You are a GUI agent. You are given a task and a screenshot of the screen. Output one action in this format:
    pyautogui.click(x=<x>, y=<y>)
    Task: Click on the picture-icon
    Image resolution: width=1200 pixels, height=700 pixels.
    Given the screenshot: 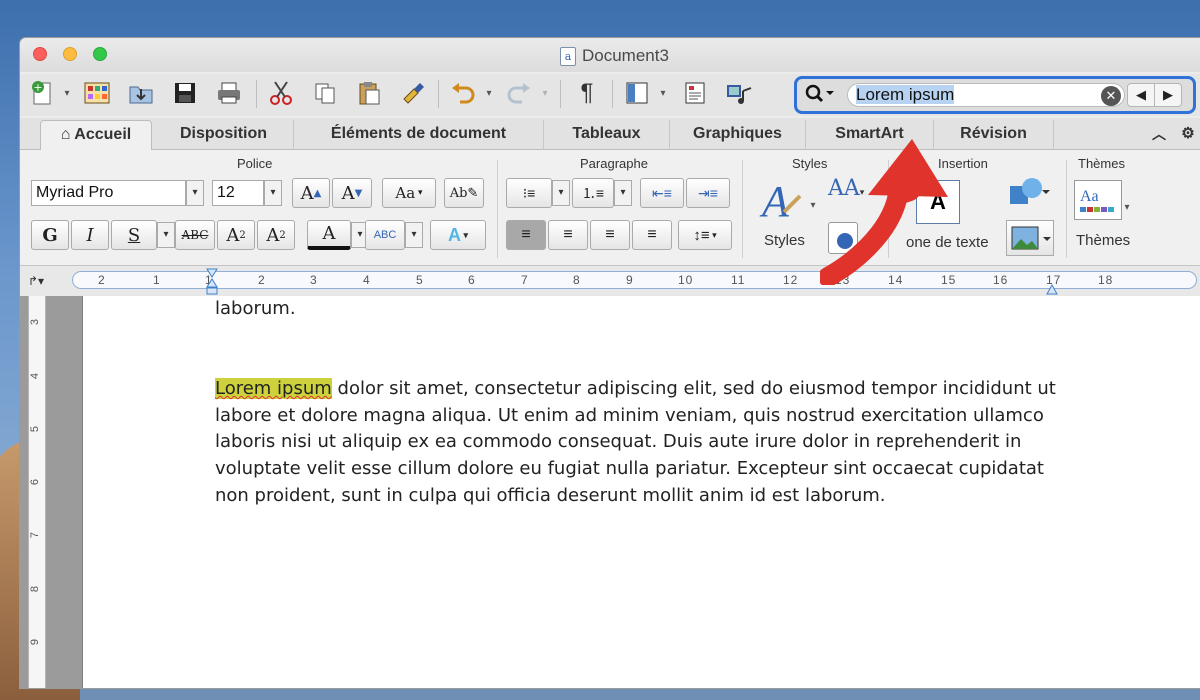 What is the action you would take?
    pyautogui.click(x=1030, y=238)
    